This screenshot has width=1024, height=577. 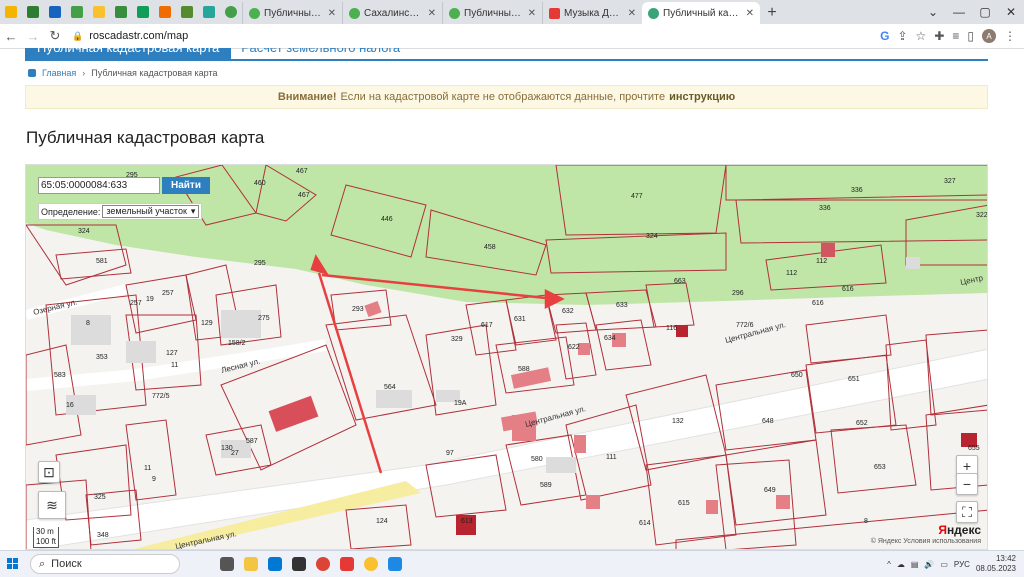 What do you see at coordinates (473, 36) in the screenshot?
I see `address-bar: 🔒 roscadastr.com/map` at bounding box center [473, 36].